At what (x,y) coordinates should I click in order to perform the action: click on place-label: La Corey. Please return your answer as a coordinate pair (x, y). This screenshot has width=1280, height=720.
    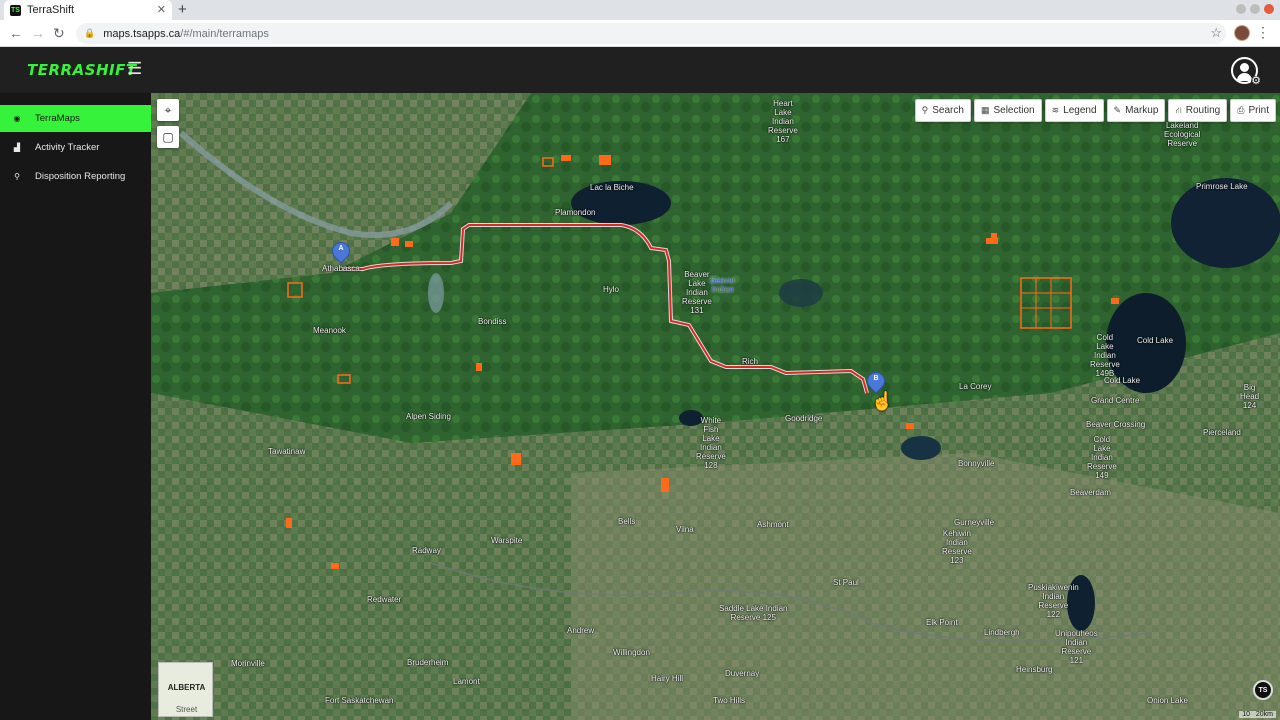
    Looking at the image, I should click on (975, 386).